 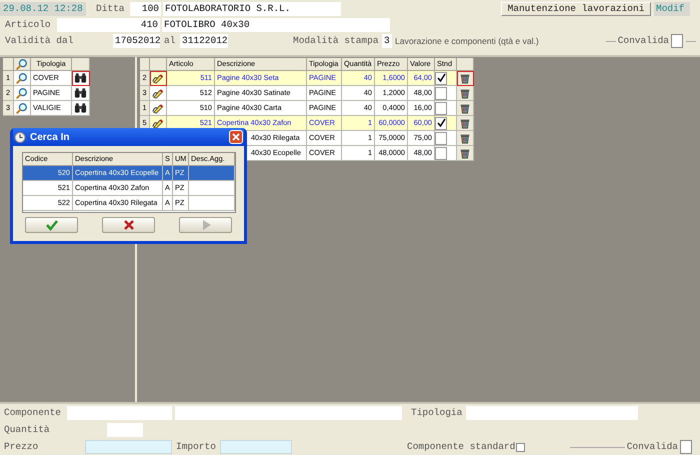 I want to click on ditta-label: Ditta, so click(x=111, y=9).